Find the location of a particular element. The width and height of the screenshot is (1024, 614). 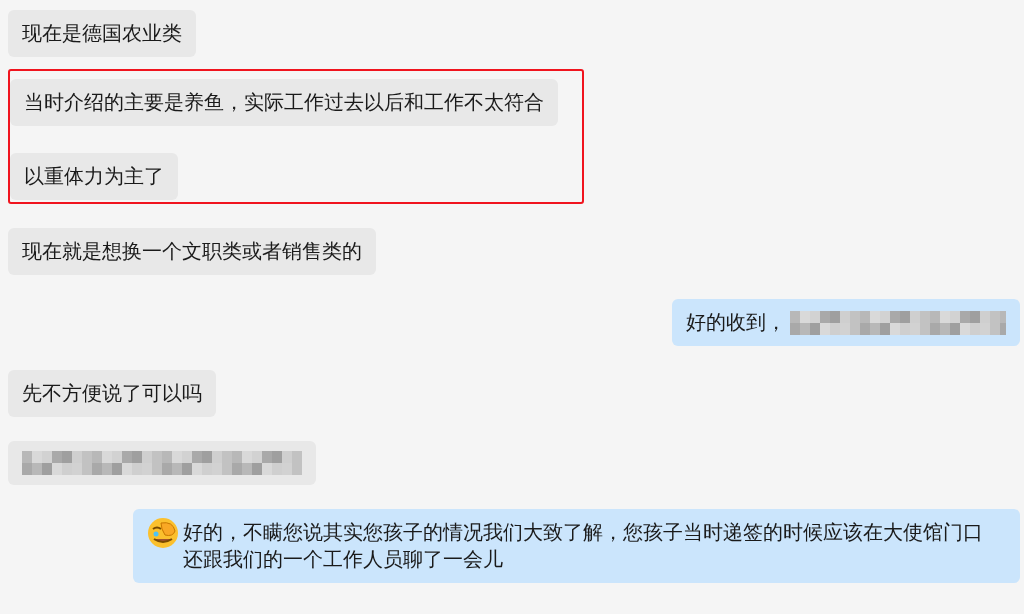

emoji-icon is located at coordinates (163, 533).